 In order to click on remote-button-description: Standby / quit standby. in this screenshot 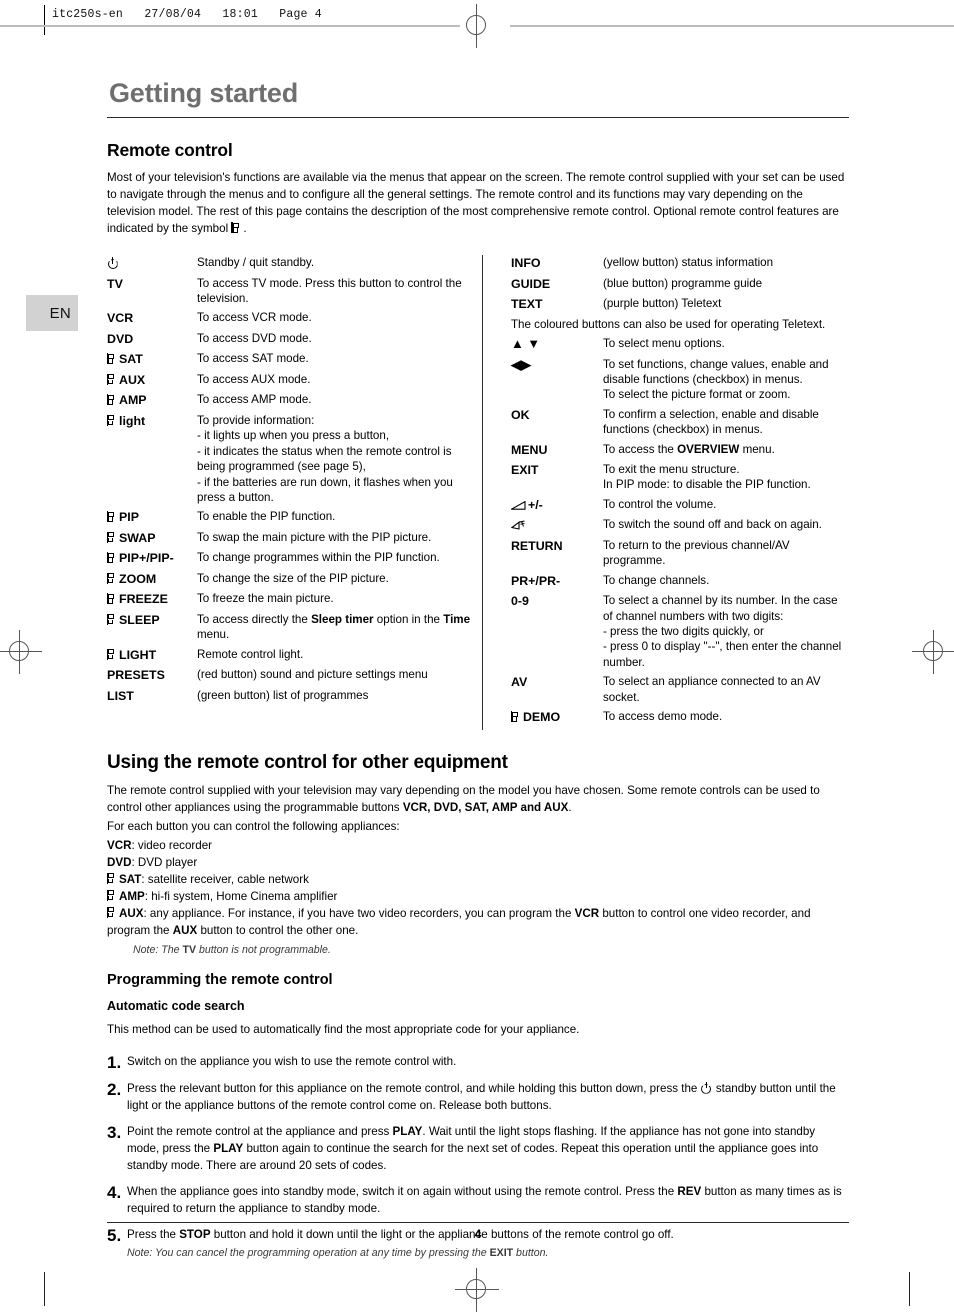, I will do `click(256, 263)`.